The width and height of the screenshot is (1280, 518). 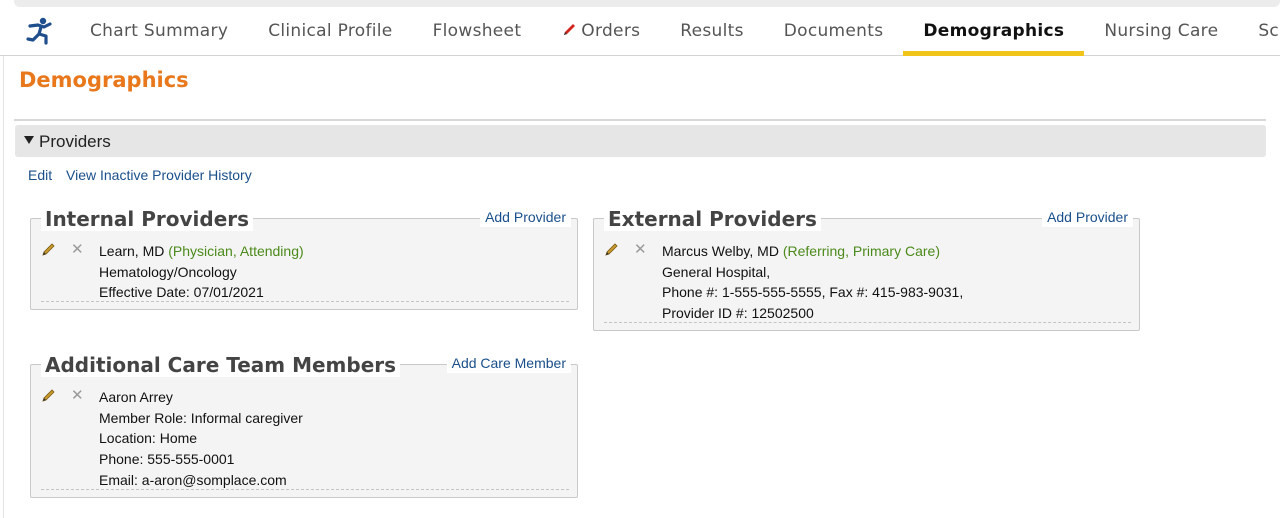 I want to click on tab-demographics: Demographics, so click(x=994, y=31).